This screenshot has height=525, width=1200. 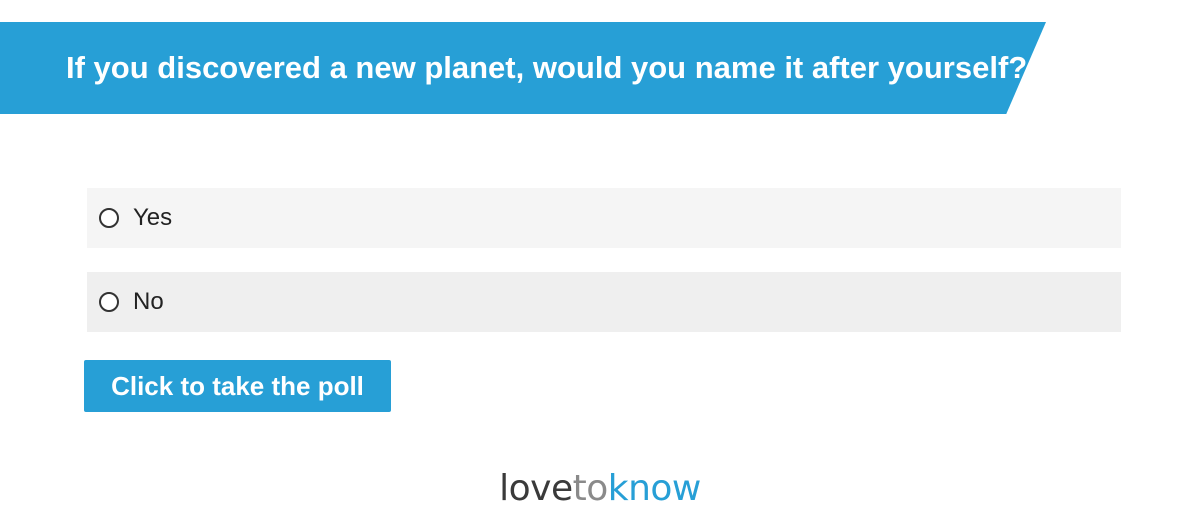 I want to click on option-no: No, so click(x=604, y=302).